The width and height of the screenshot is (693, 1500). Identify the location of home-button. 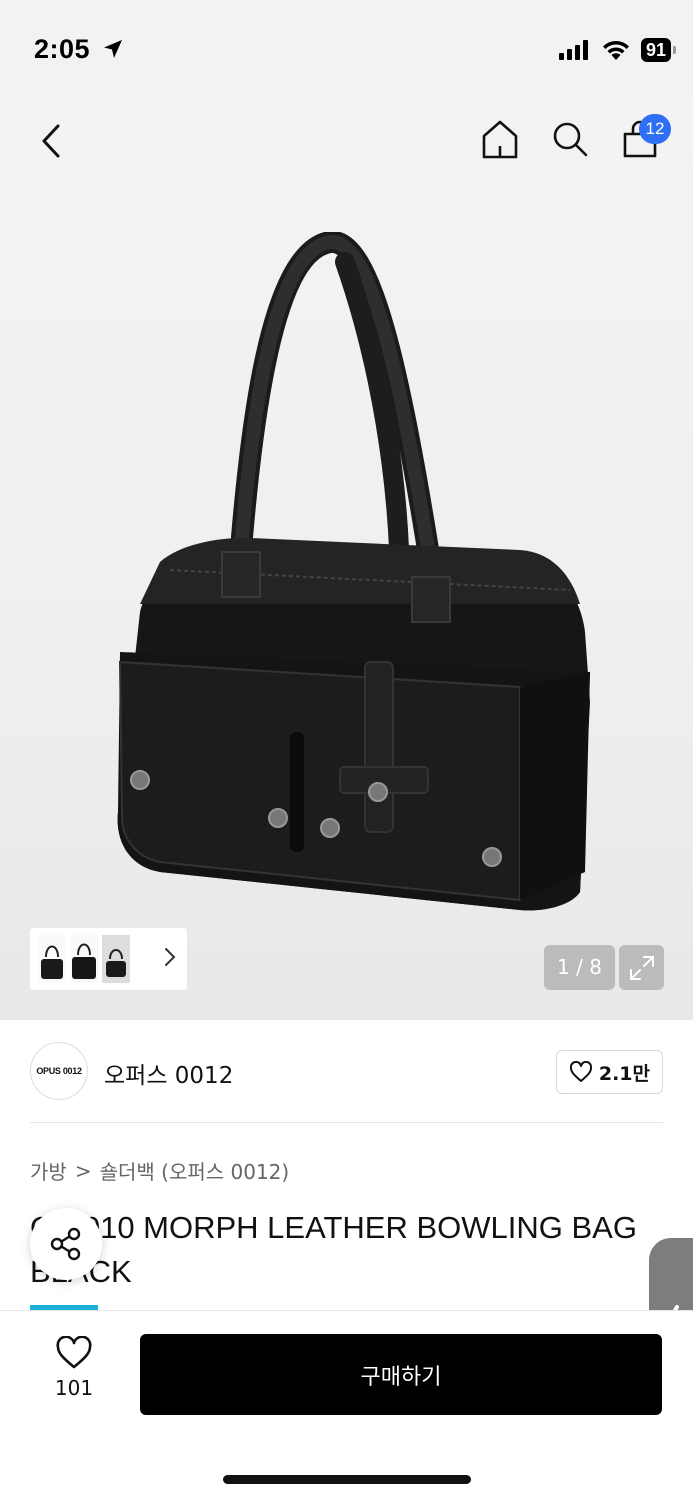
(500, 139).